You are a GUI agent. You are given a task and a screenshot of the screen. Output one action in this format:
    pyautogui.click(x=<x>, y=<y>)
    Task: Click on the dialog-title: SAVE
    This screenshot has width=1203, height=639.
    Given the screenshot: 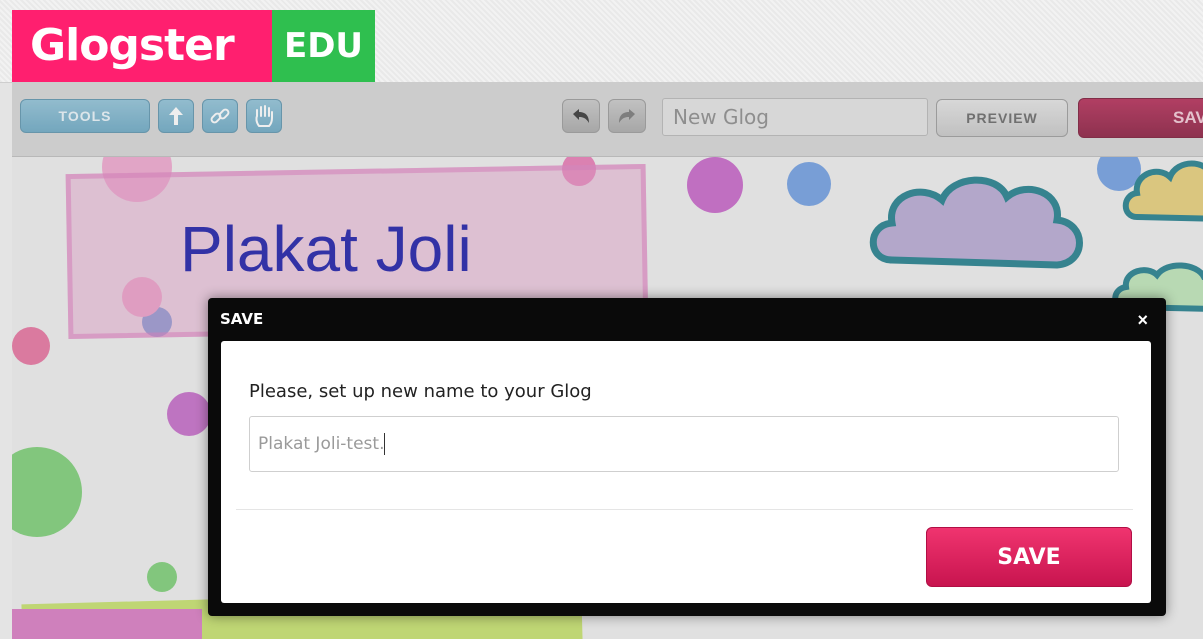 What is the action you would take?
    pyautogui.click(x=242, y=319)
    